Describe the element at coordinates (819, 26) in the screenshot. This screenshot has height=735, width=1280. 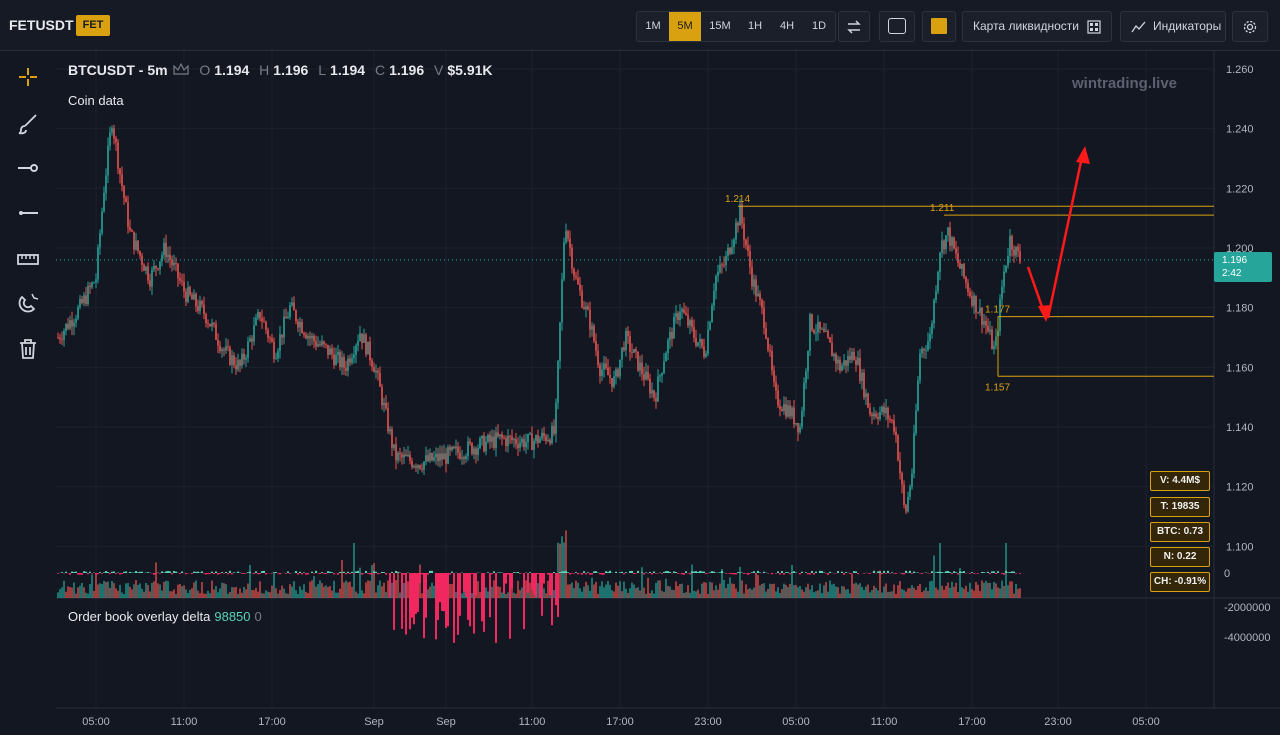
I see `tf-1d: 1D` at that location.